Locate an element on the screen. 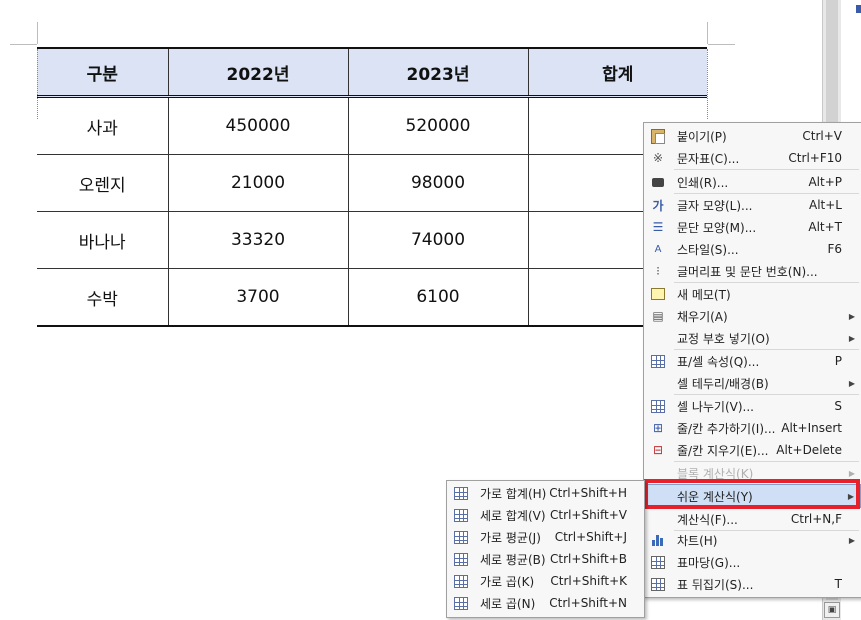 The image size is (861, 620). table-cell: 520000 is located at coordinates (438, 125).